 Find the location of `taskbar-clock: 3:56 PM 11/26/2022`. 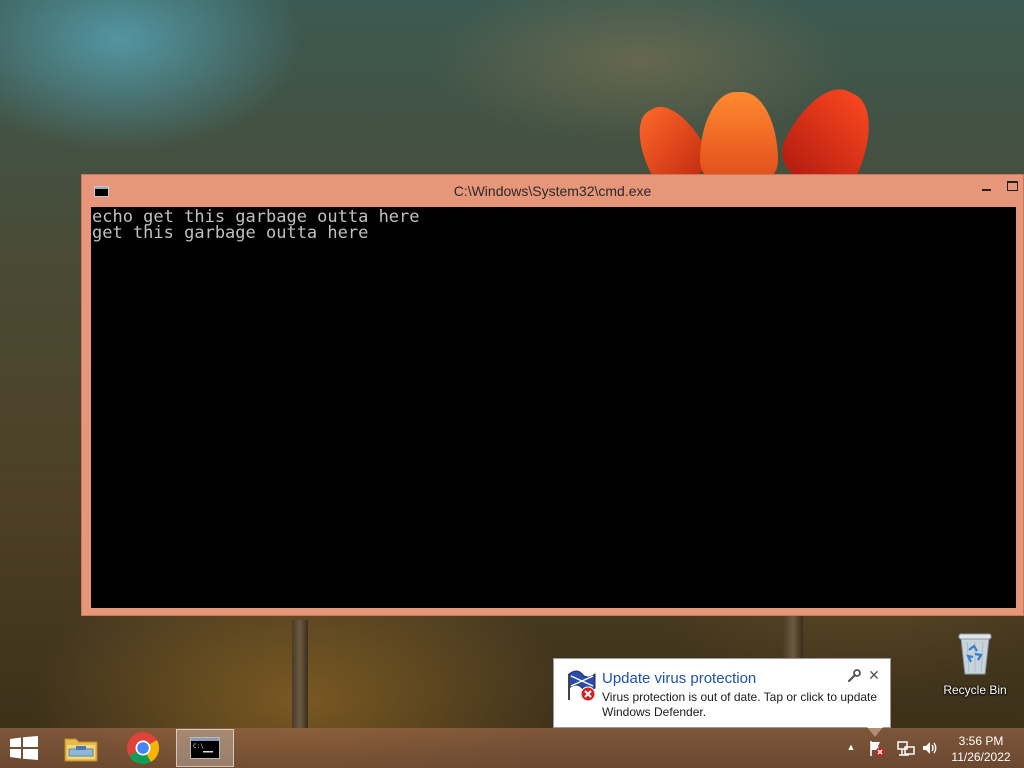

taskbar-clock: 3:56 PM 11/26/2022 is located at coordinates (981, 749).